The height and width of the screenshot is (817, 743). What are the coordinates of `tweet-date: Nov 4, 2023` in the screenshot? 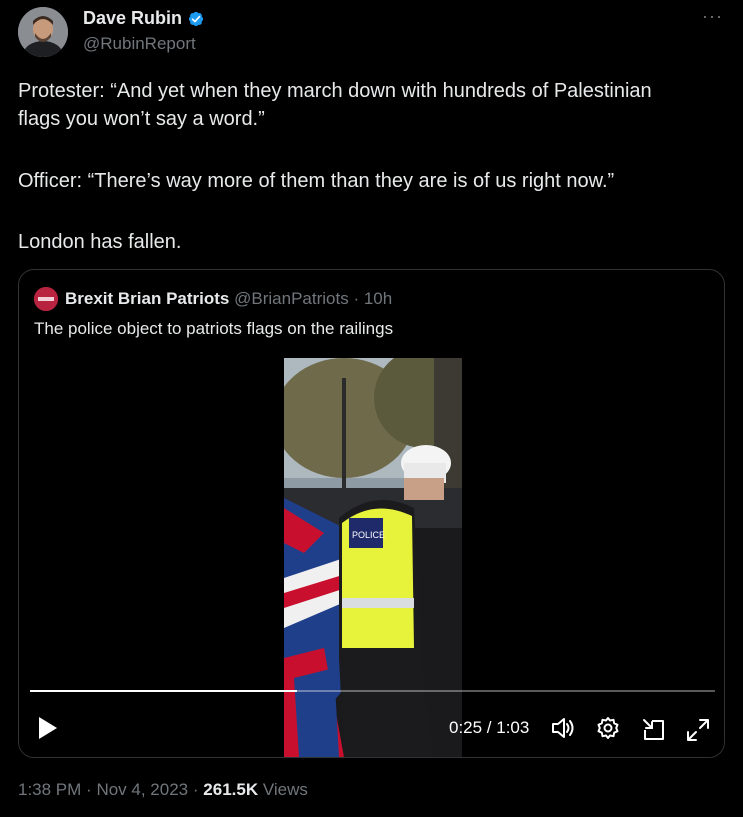 It's located at (142, 789).